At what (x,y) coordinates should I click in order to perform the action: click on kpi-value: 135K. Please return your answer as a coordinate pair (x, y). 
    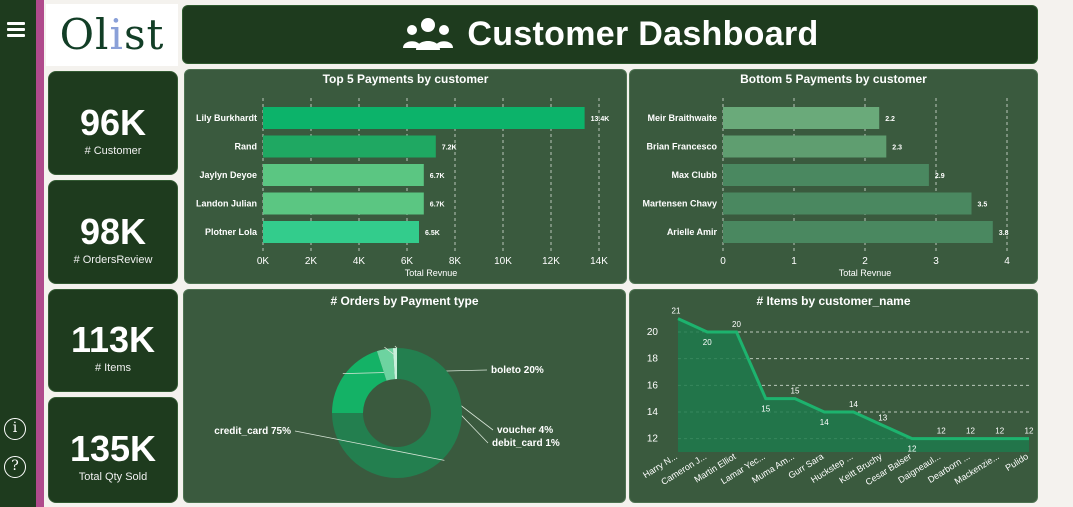
    Looking at the image, I should click on (113, 448).